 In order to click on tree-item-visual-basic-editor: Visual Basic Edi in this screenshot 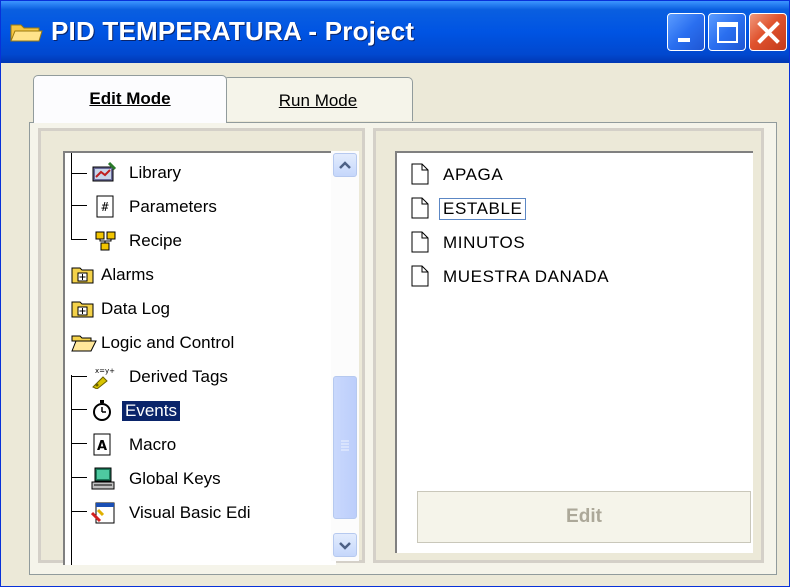, I will do `click(211, 513)`.